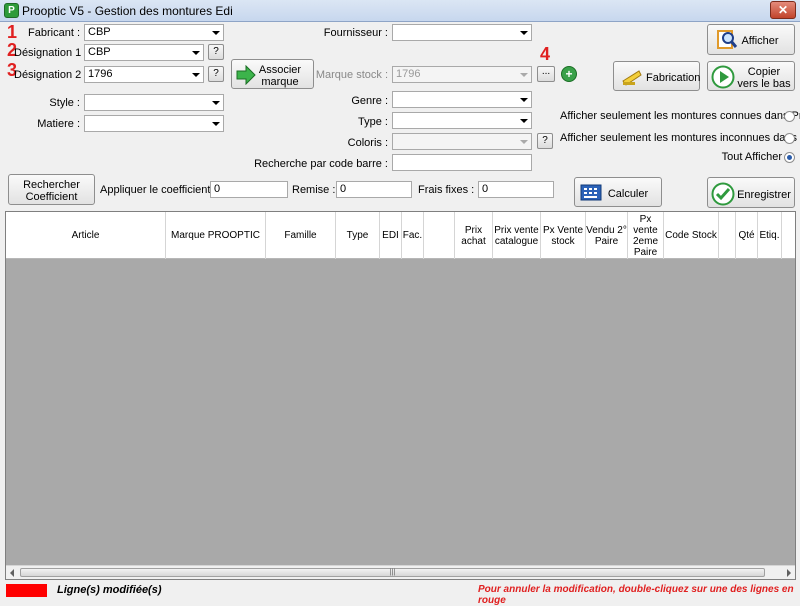 Image resolution: width=800 pixels, height=606 pixels. What do you see at coordinates (632, 78) in the screenshot?
I see `fabrication-icon` at bounding box center [632, 78].